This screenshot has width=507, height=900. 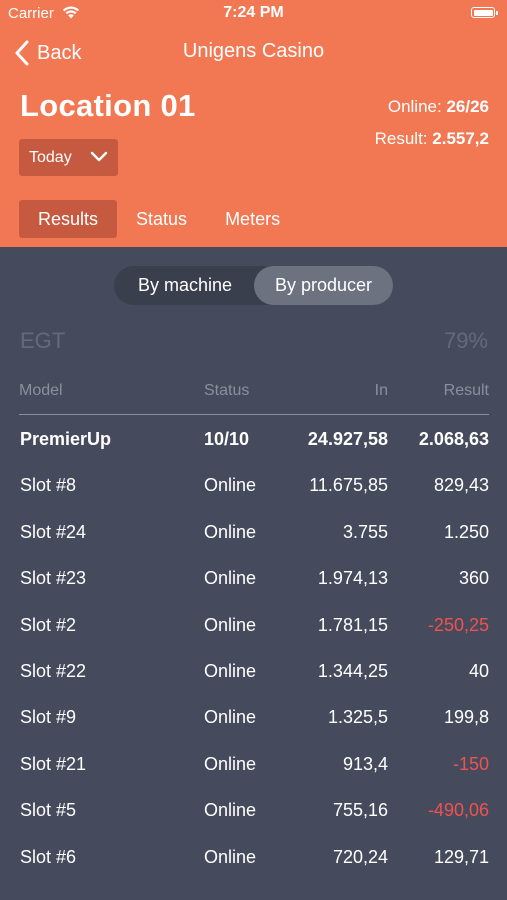 I want to click on table-row: Slot #22 Online 1.344,25 40, so click(x=254, y=671).